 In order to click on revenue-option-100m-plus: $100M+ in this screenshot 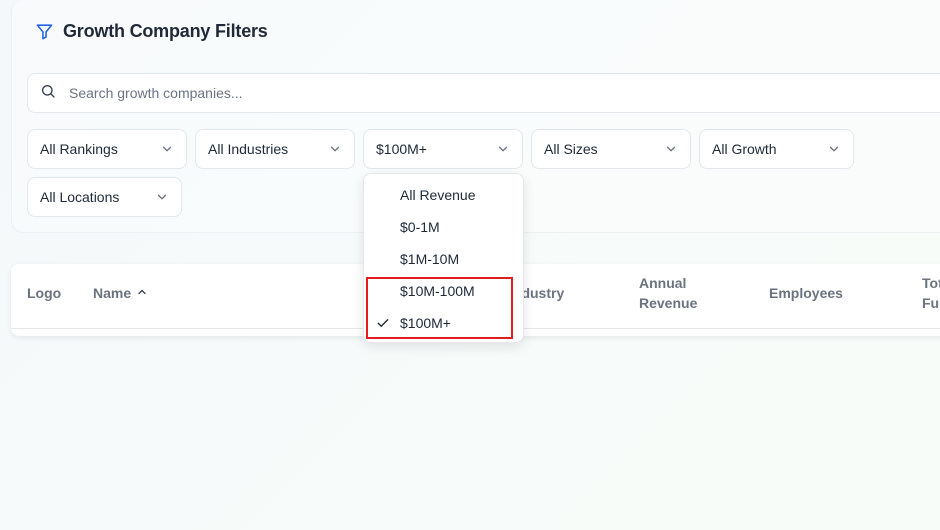, I will do `click(443, 323)`.